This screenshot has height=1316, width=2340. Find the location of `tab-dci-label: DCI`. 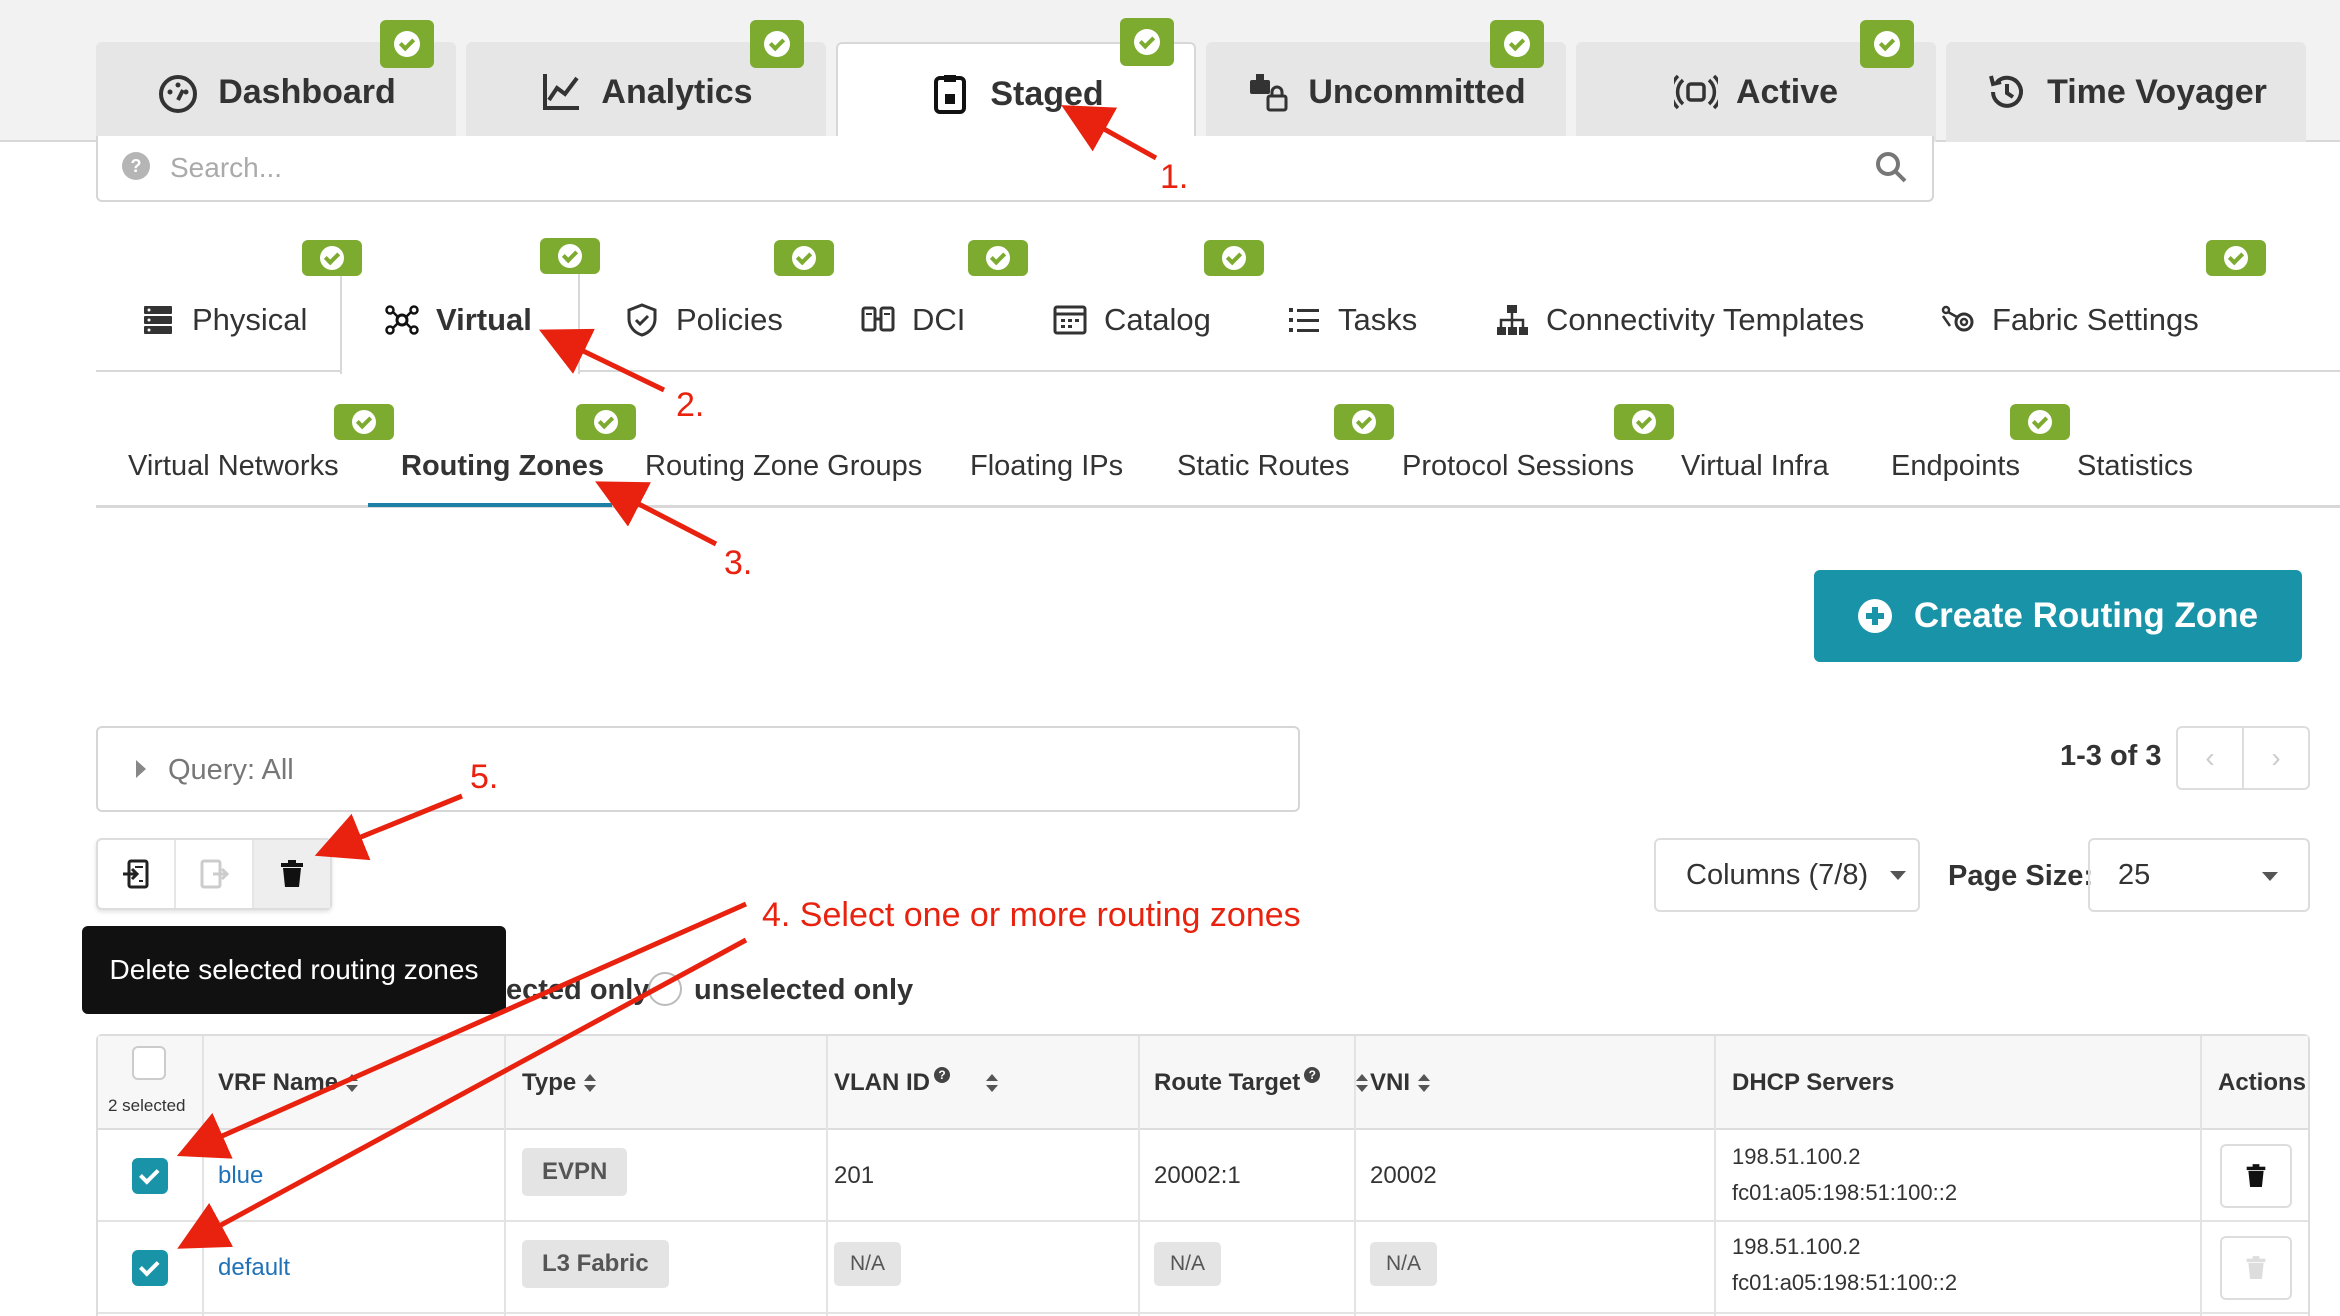

tab-dci-label: DCI is located at coordinates (939, 319).